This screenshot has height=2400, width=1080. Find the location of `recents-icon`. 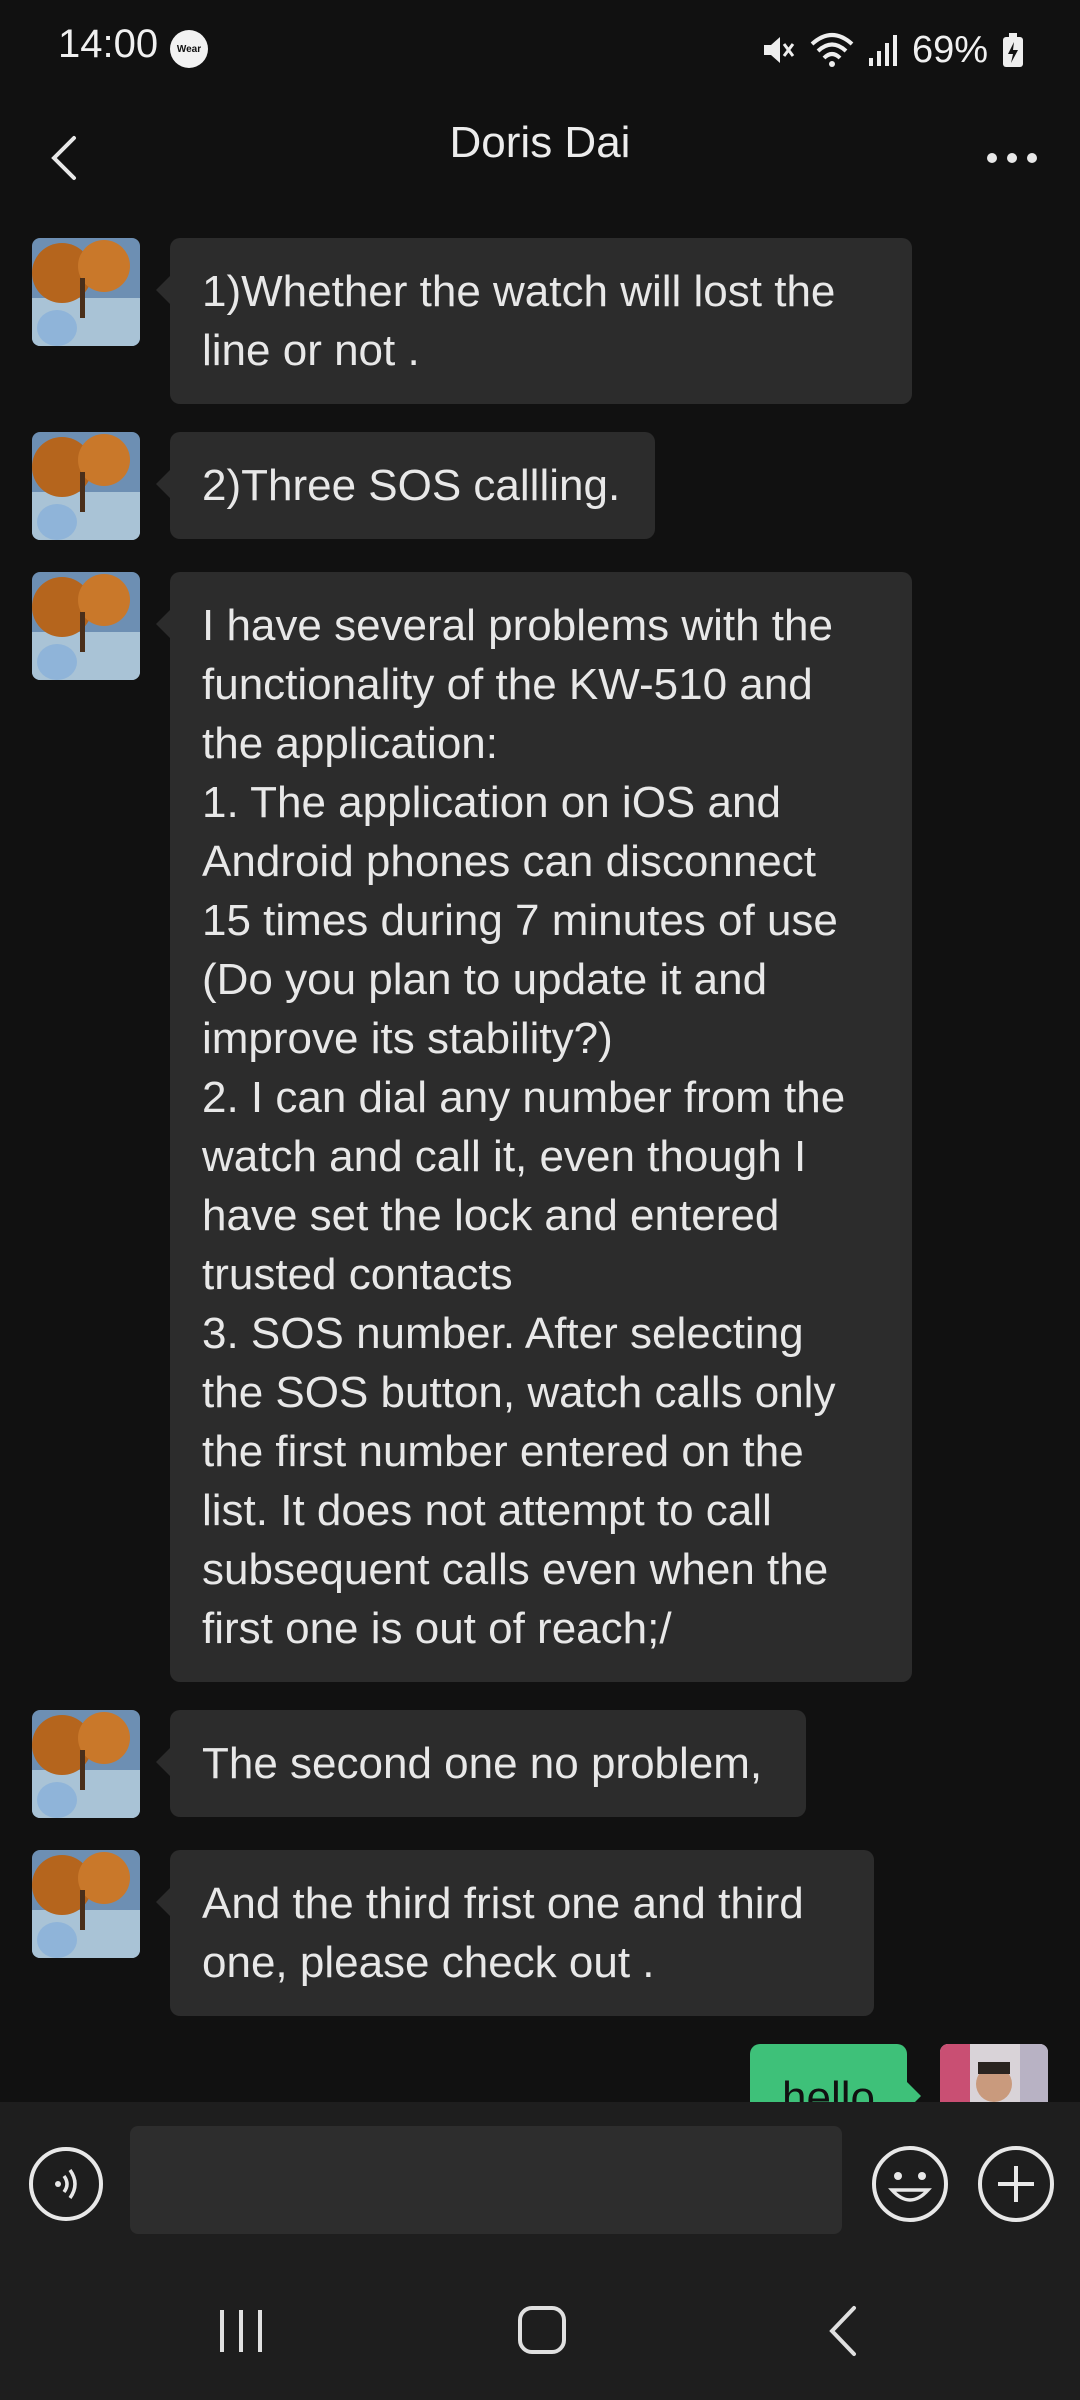

recents-icon is located at coordinates (241, 2331).